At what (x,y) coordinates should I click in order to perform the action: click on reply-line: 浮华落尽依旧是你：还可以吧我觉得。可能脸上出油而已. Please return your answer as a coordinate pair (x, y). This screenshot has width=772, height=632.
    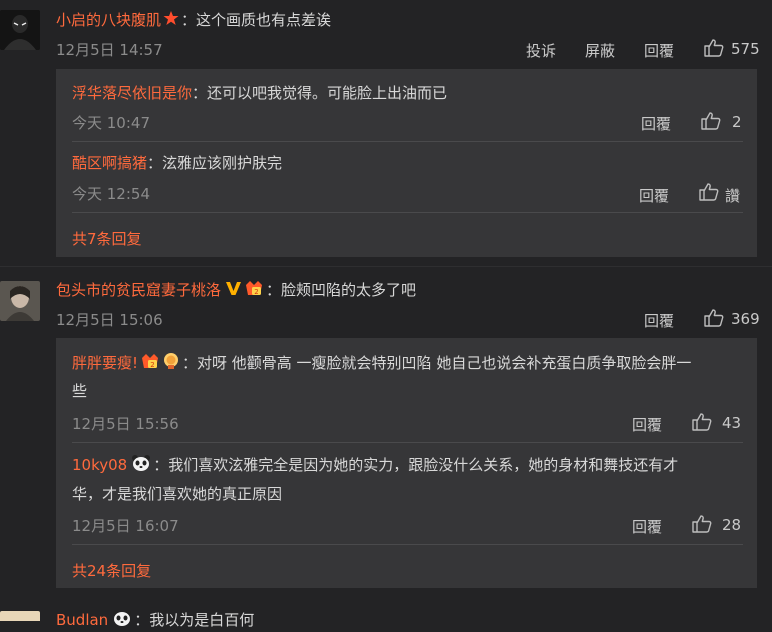
    Looking at the image, I should click on (259, 93).